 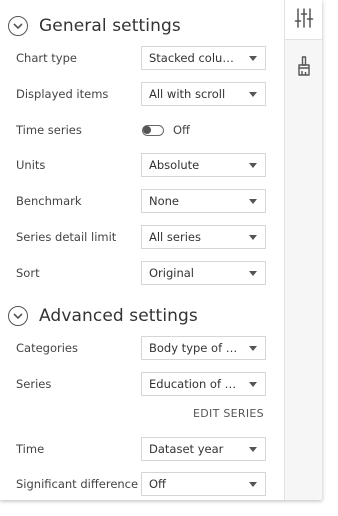 What do you see at coordinates (187, 94) in the screenshot?
I see `displayed-items-value: All with scroll` at bounding box center [187, 94].